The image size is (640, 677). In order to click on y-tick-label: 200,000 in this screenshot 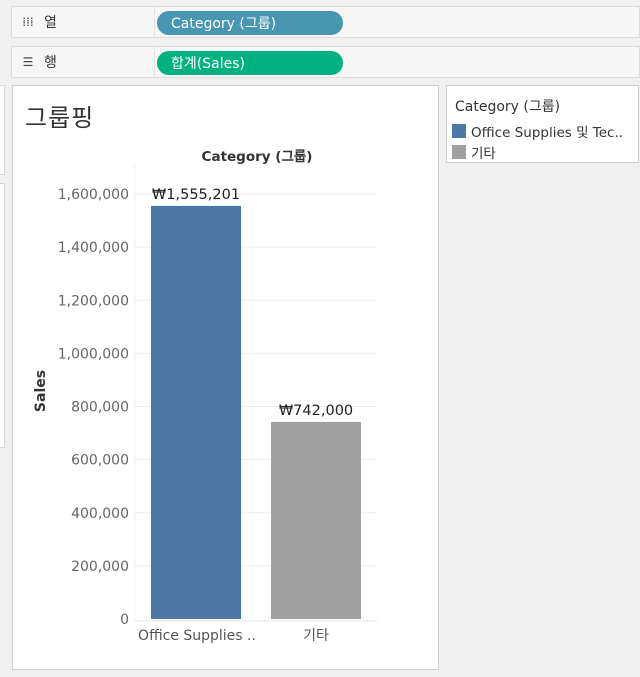, I will do `click(100, 567)`.